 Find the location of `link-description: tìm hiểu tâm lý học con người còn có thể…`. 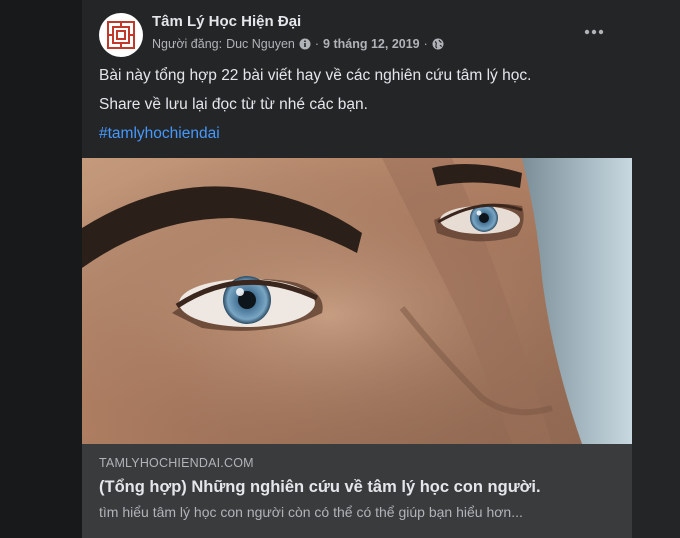

link-description: tìm hiểu tâm lý học con người còn có thể… is located at coordinates (311, 512).